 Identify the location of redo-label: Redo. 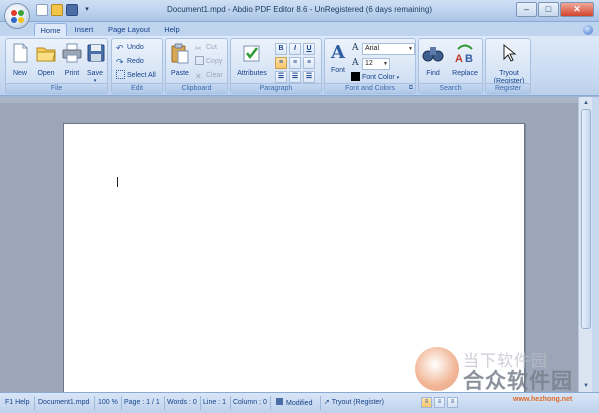
(135, 61).